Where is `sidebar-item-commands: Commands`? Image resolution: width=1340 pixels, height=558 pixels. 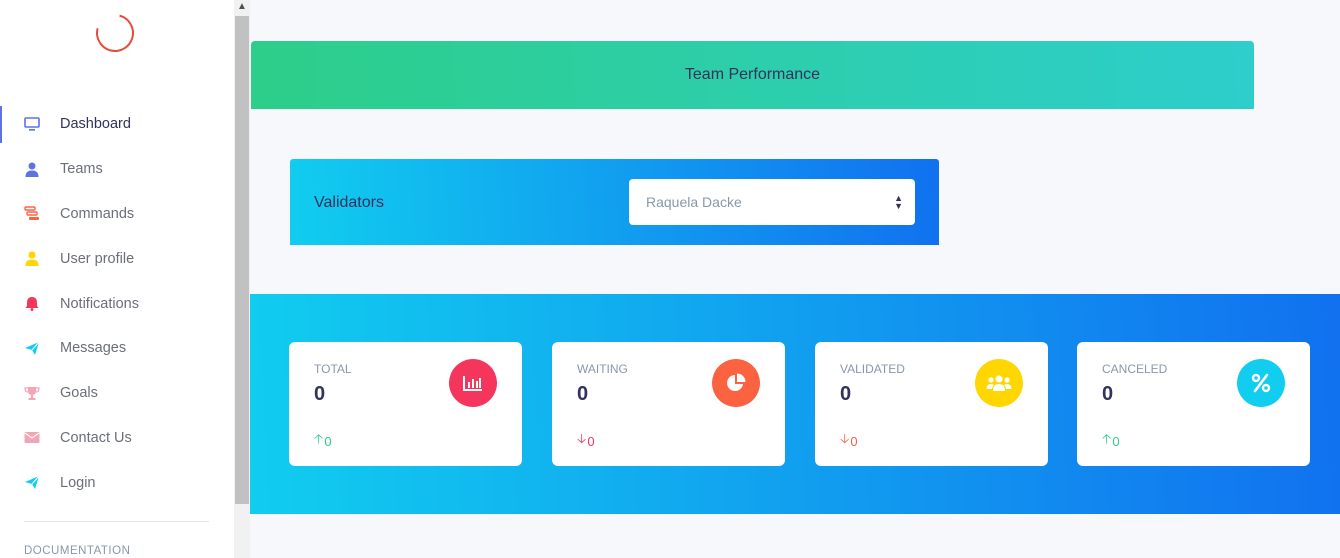
sidebar-item-commands: Commands is located at coordinates (117, 214).